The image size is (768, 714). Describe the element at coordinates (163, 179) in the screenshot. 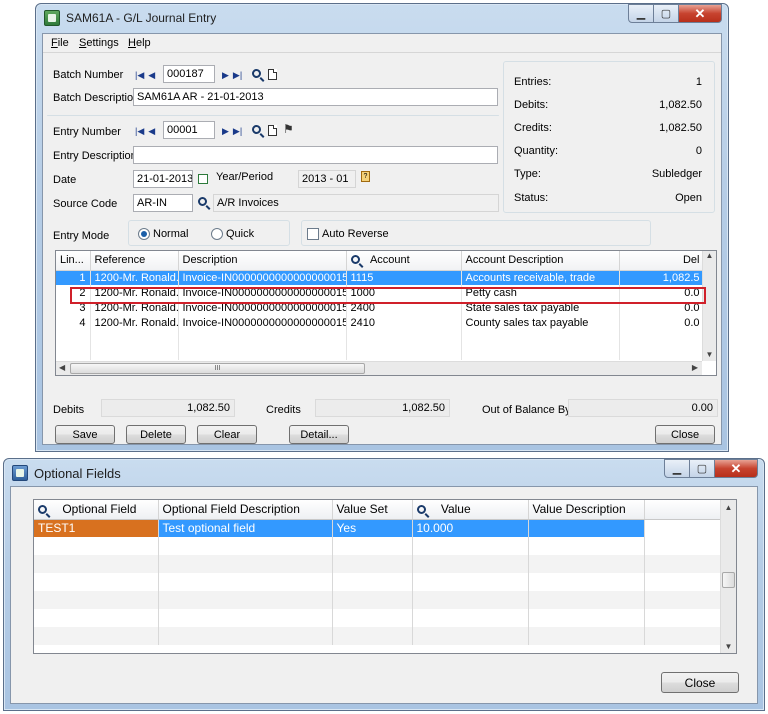

I see `date-field: 21-01-2013` at that location.